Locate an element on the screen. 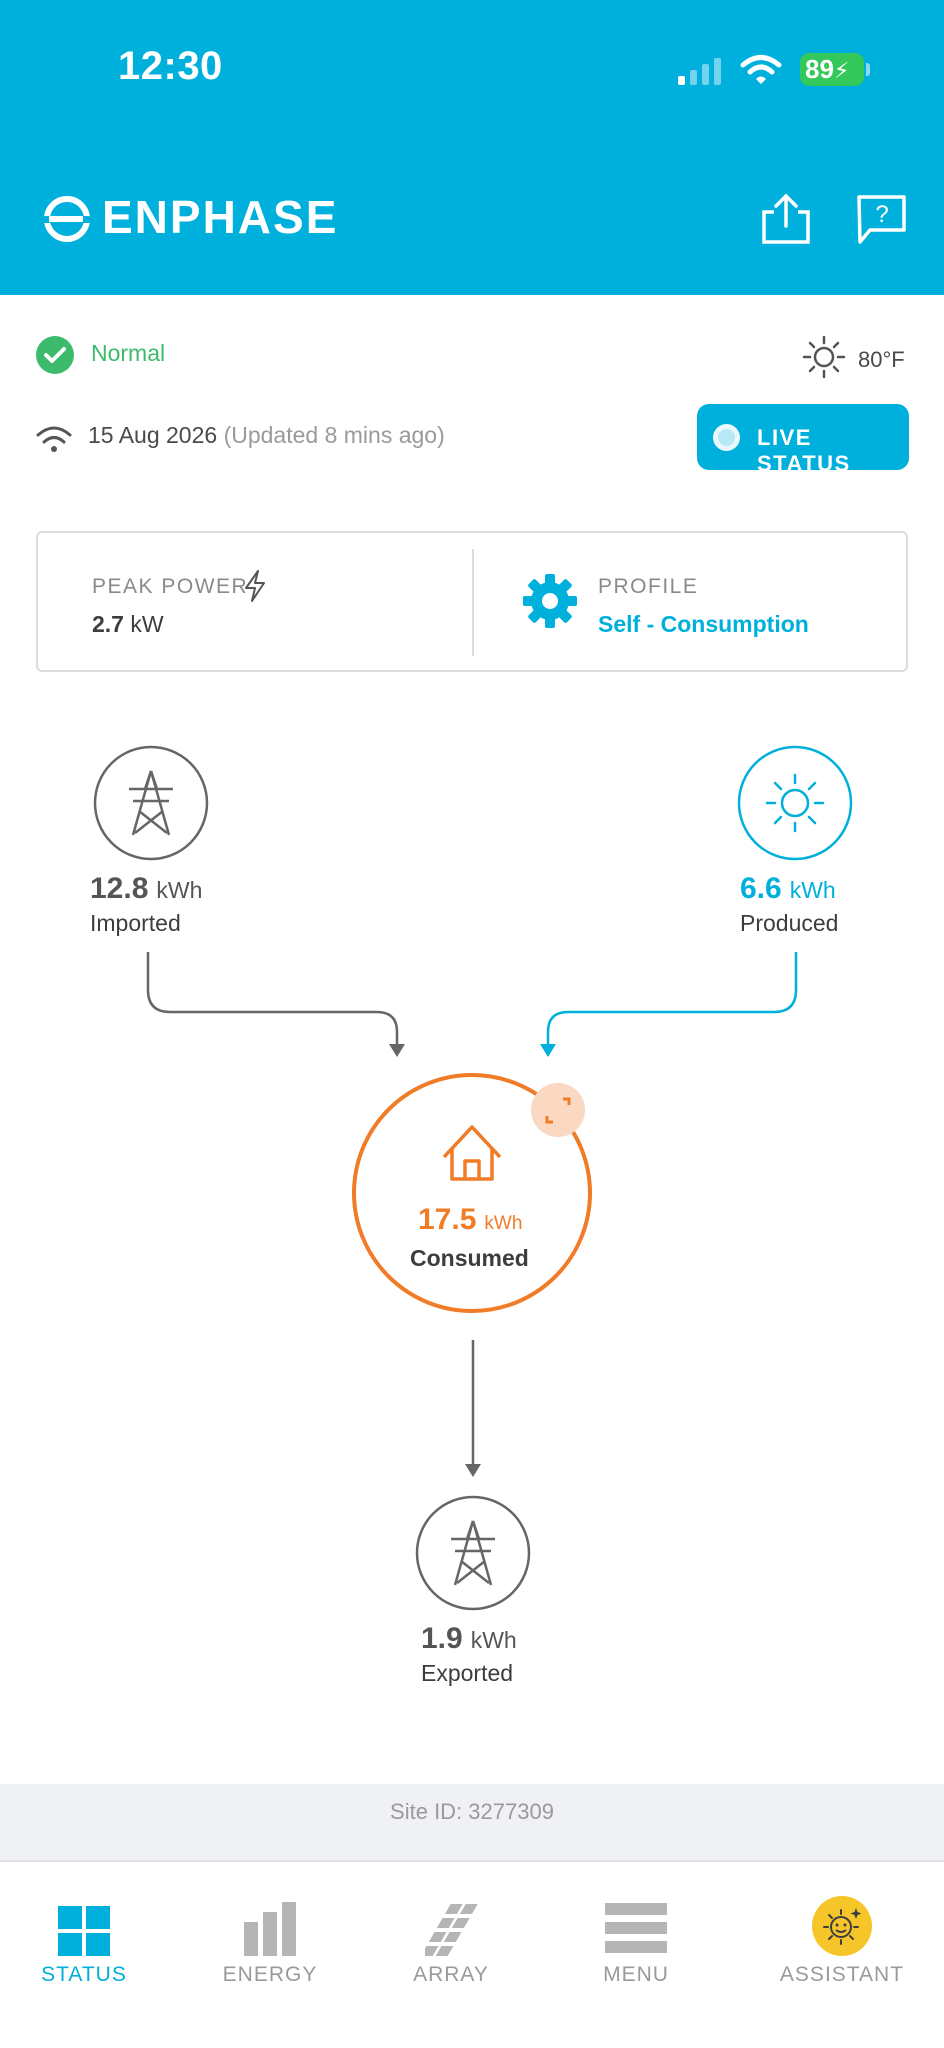  settings-gear-icon is located at coordinates (550, 601).